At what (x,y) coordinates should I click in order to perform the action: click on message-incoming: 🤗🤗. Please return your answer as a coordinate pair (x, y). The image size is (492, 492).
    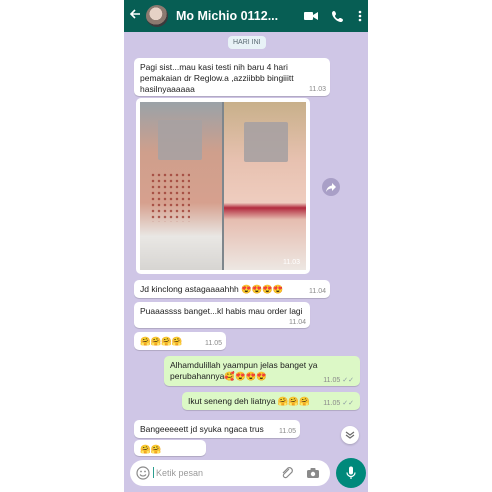
    Looking at the image, I should click on (170, 448).